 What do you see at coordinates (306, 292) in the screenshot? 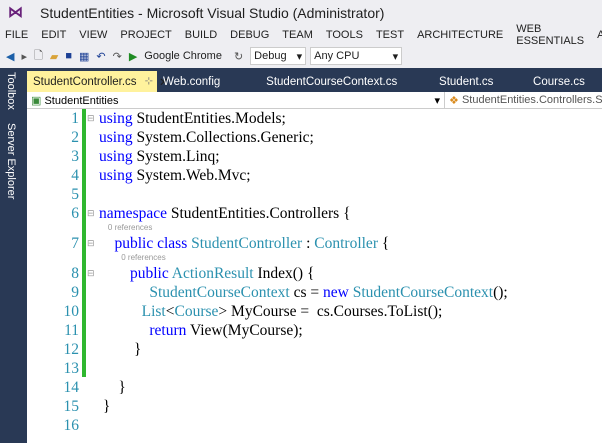
I see `code-token: cs =` at bounding box center [306, 292].